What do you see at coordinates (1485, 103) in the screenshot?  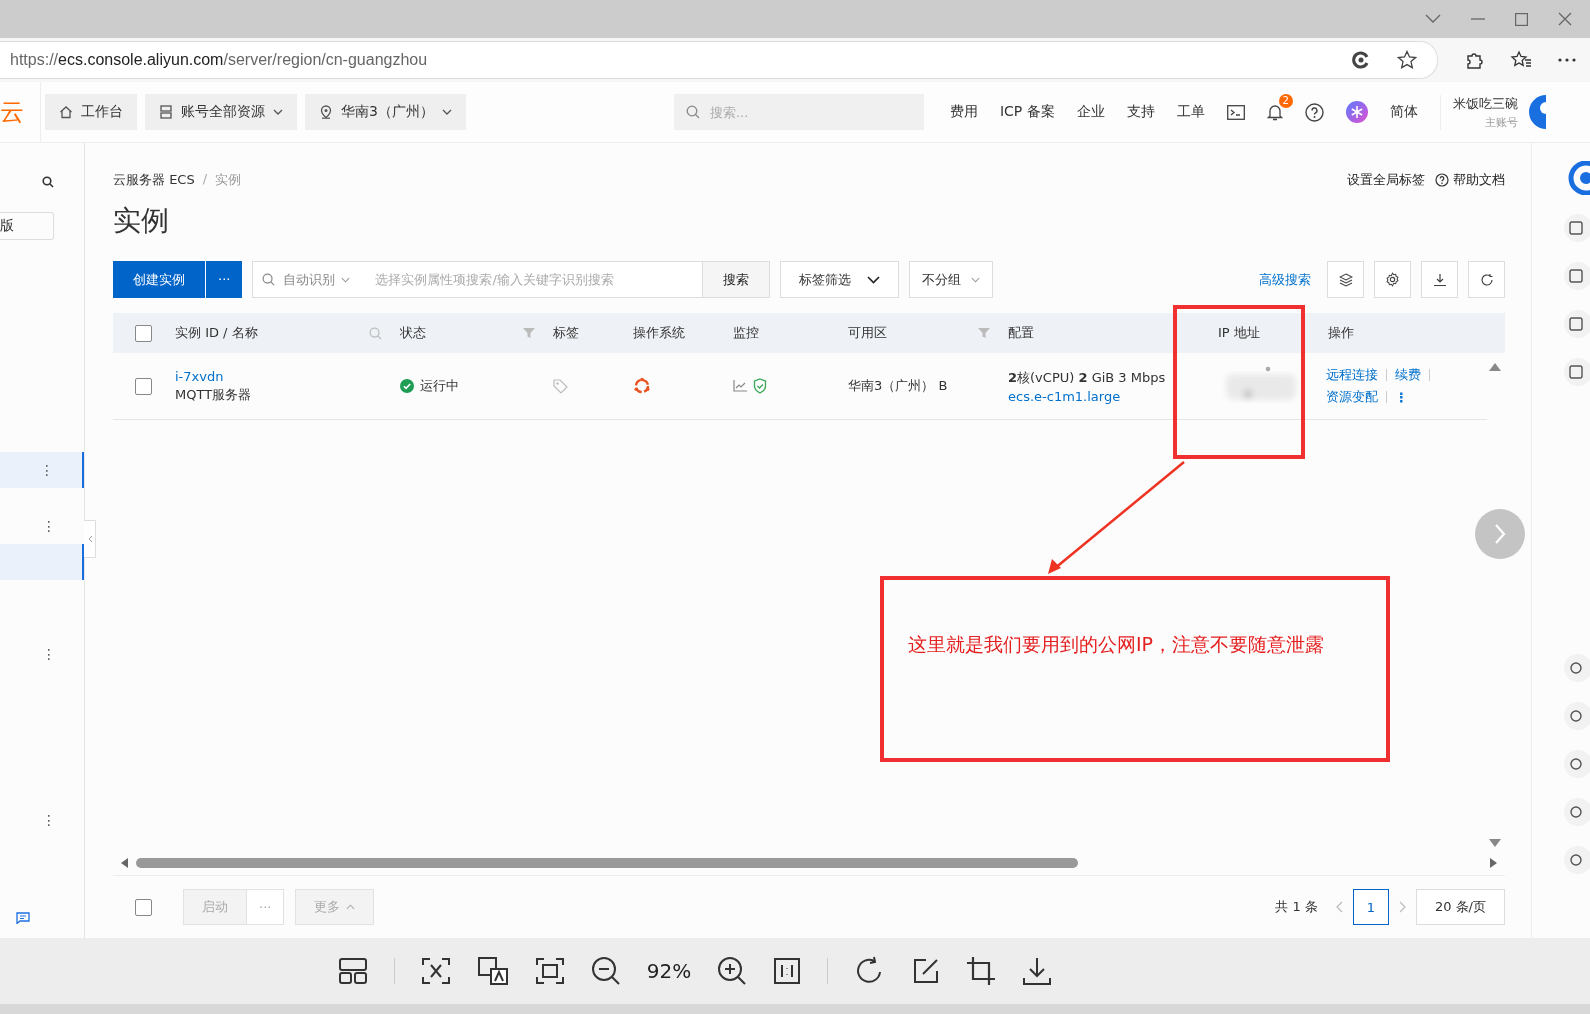 I see `user-name: 米饭吃三碗` at bounding box center [1485, 103].